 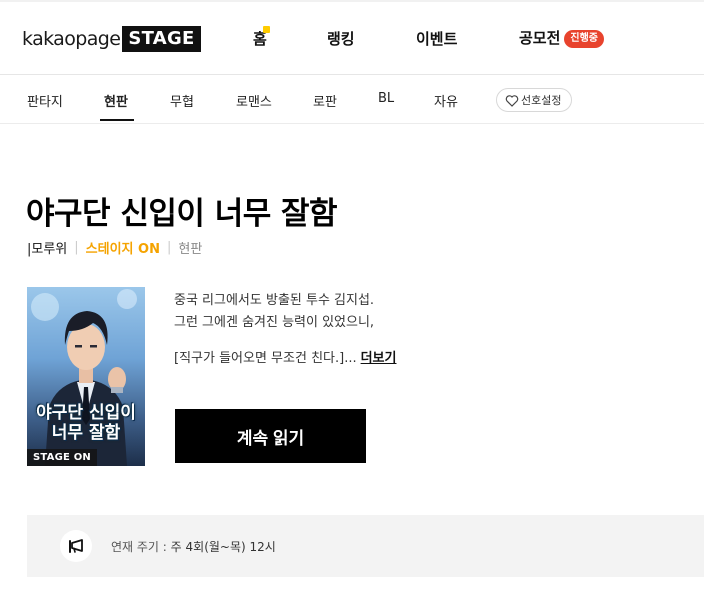 I want to click on more-link: 더보기, so click(x=379, y=358).